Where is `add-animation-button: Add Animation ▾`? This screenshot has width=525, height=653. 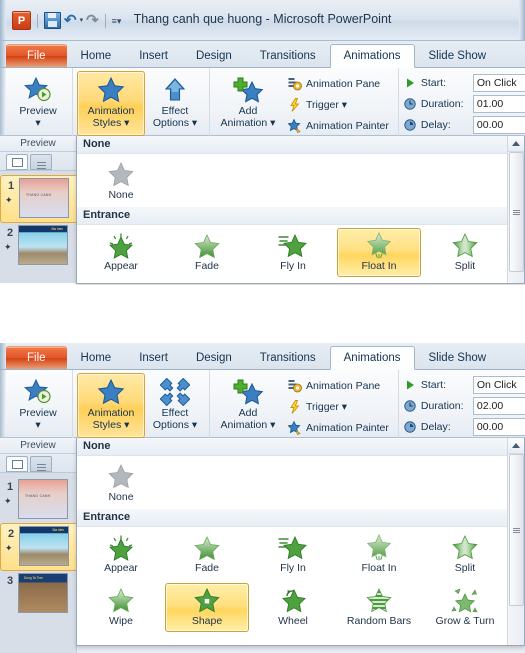
add-animation-button: Add Animation ▾ is located at coordinates (248, 103).